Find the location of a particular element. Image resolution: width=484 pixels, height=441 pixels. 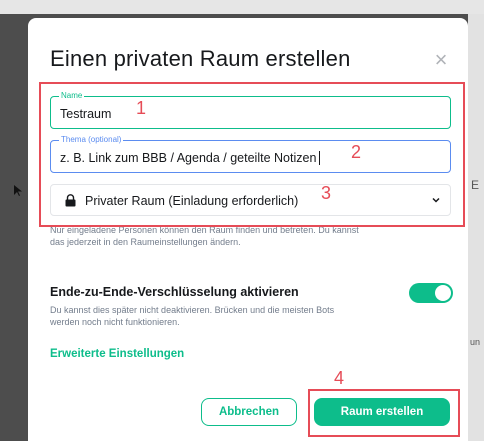

annotation-box-create is located at coordinates (384, 413).